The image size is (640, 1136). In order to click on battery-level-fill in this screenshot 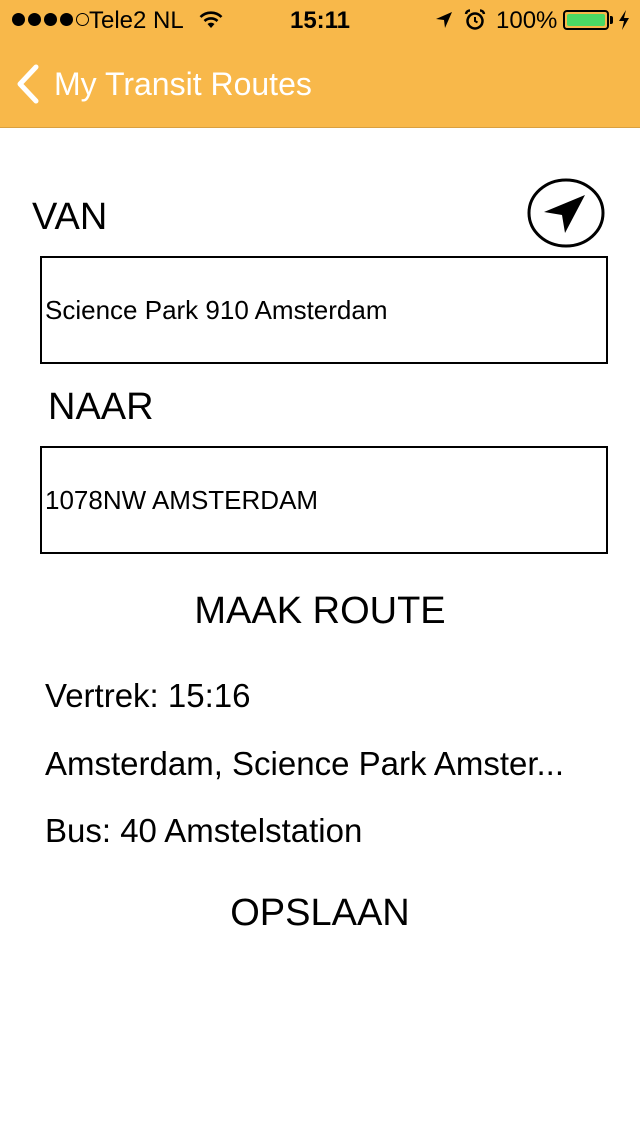, I will do `click(586, 20)`.